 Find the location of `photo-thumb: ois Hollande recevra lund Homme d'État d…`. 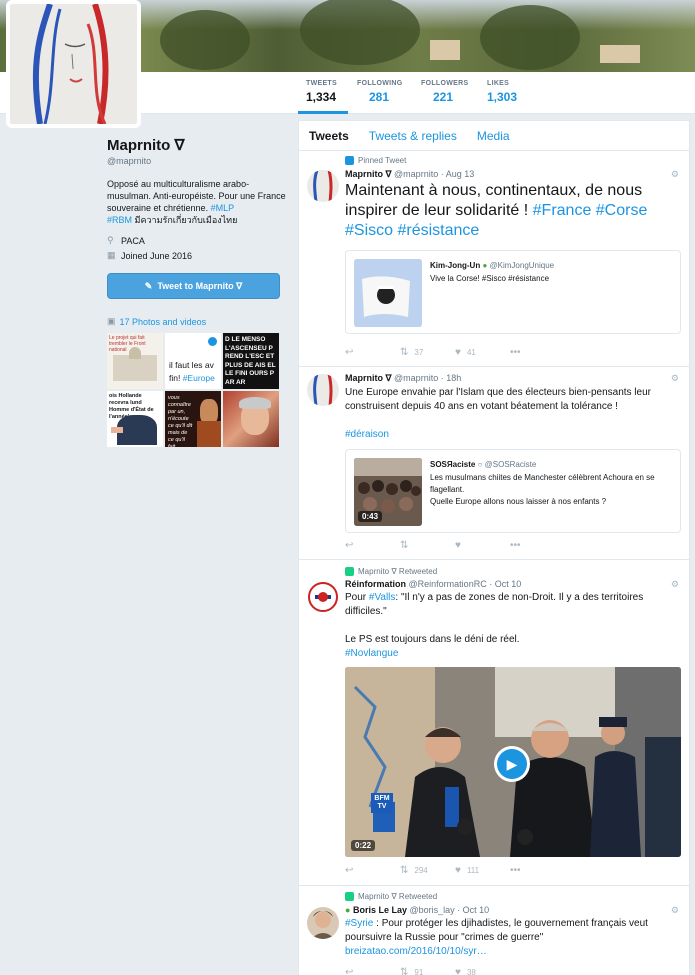

photo-thumb: ois Hollande recevra lund Homme d'État d… is located at coordinates (135, 419).